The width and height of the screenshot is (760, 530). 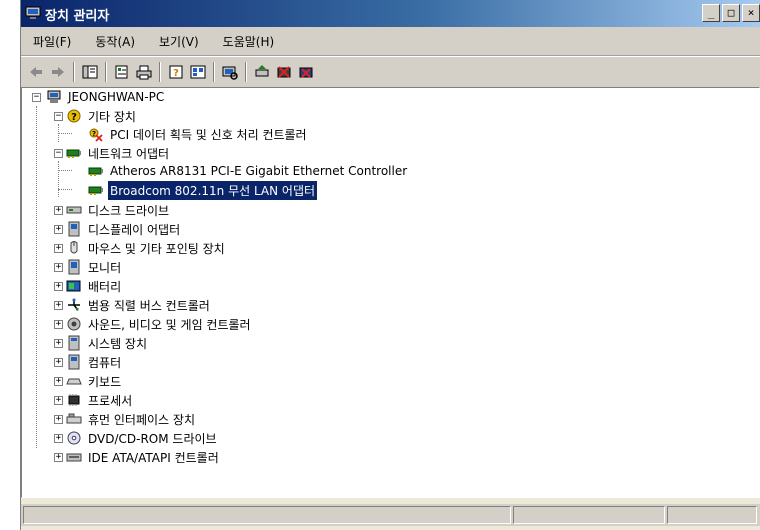 I want to click on menu-help: 도움말(H), so click(x=249, y=41).